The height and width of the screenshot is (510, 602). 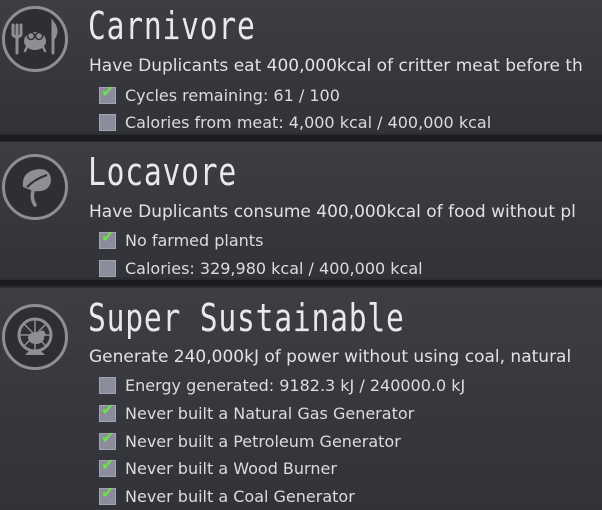 What do you see at coordinates (172, 26) in the screenshot?
I see `achievement-title: Carnivore` at bounding box center [172, 26].